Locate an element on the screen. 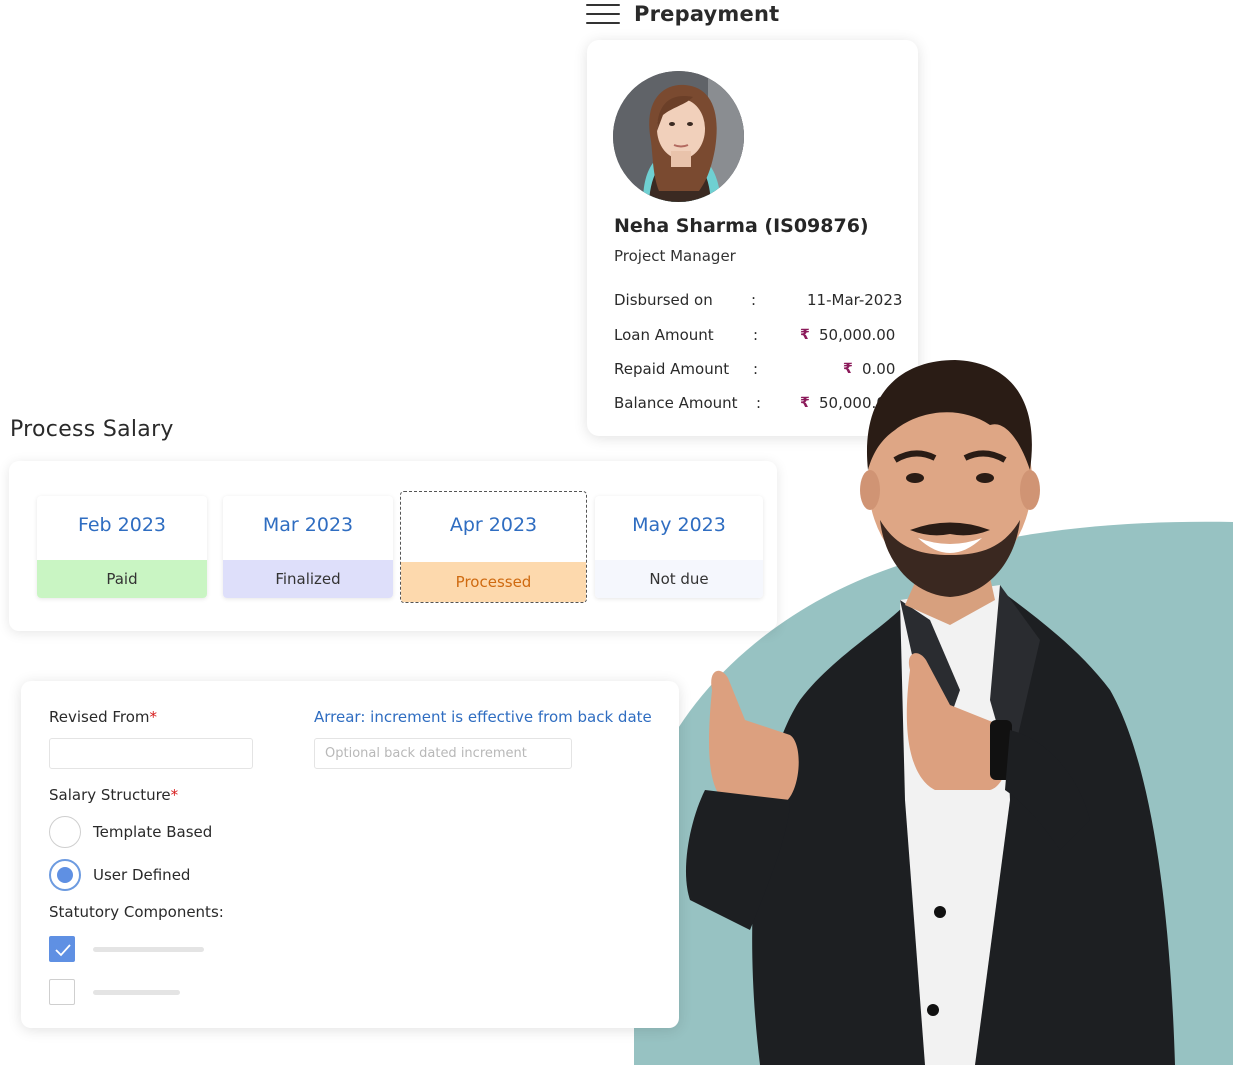 This screenshot has height=1065, width=1233. month-status-badge: Finalized is located at coordinates (308, 579).